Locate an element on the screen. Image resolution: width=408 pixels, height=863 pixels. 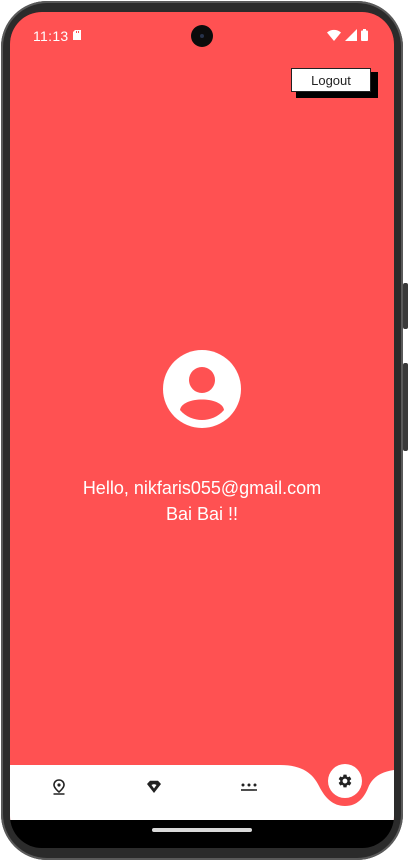
settings-gear-icon is located at coordinates (345, 781).